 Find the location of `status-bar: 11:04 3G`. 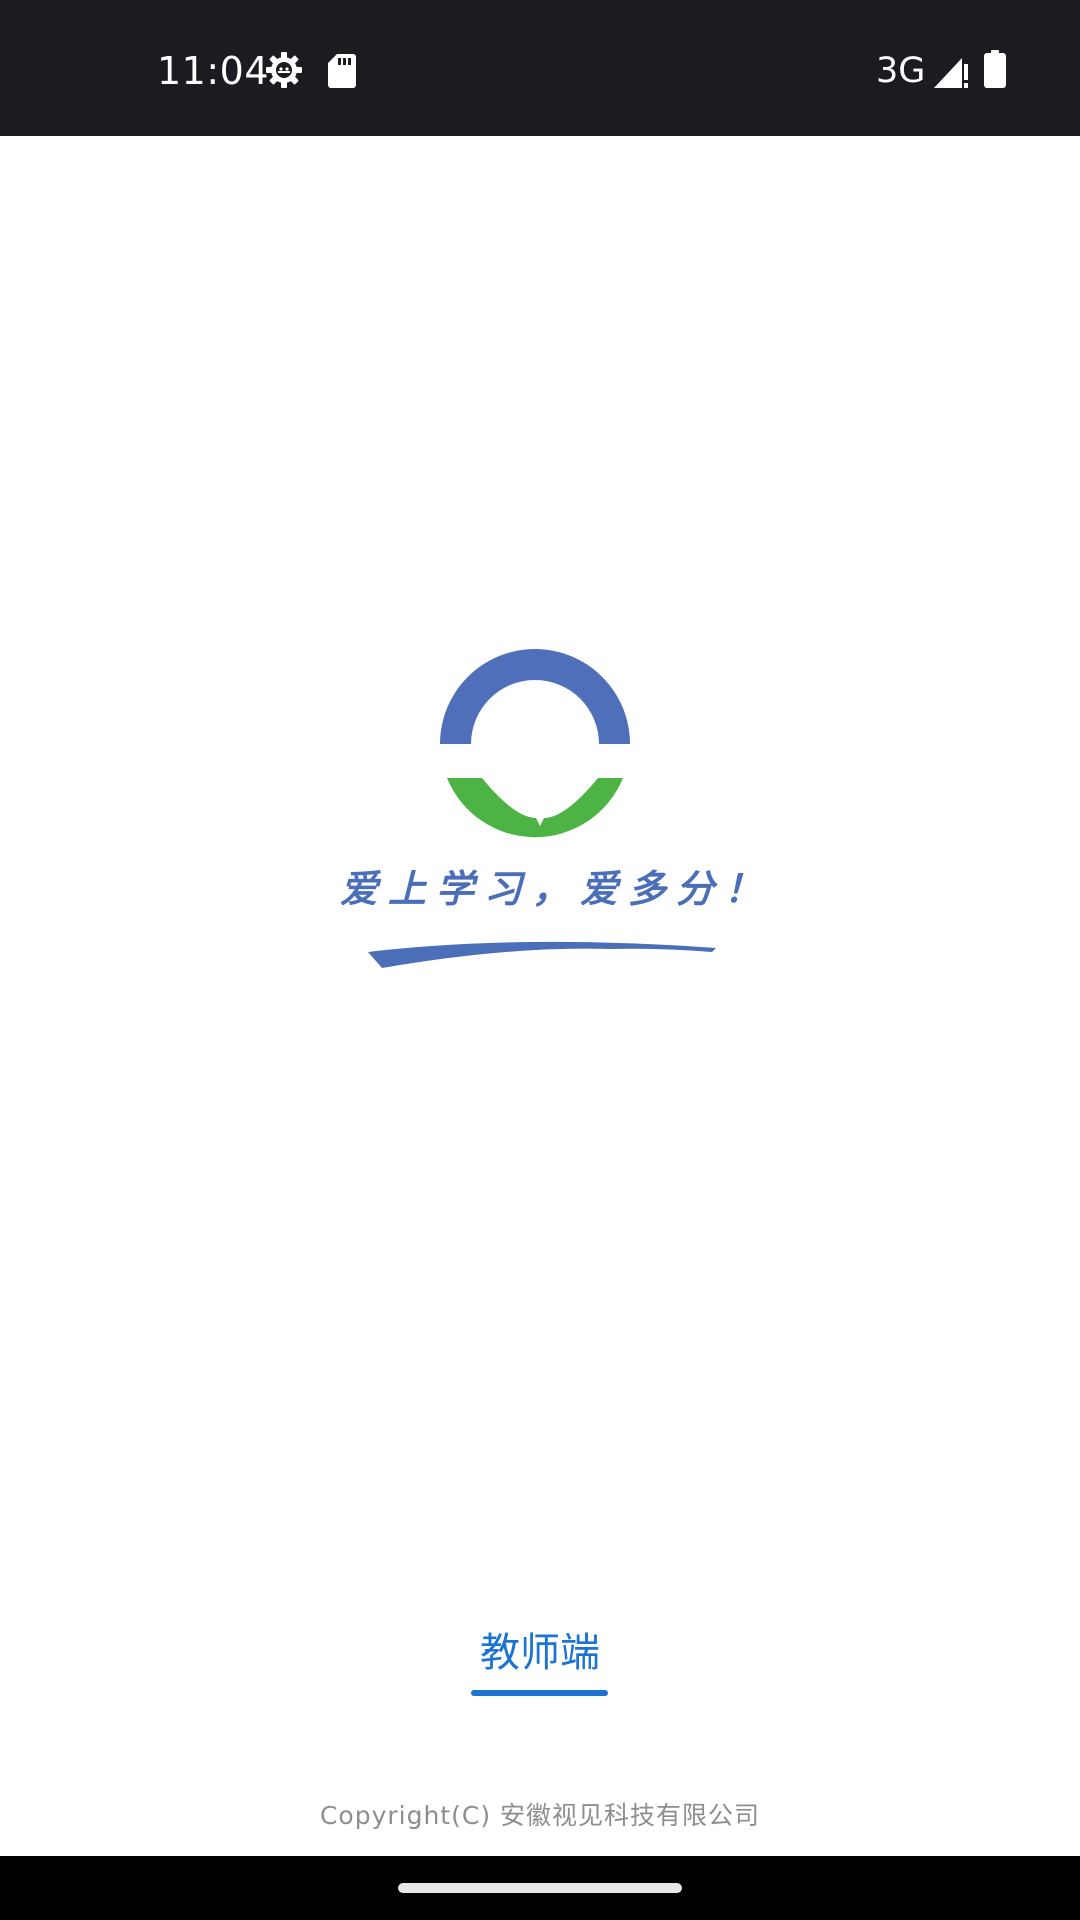

status-bar: 11:04 3G is located at coordinates (540, 68).